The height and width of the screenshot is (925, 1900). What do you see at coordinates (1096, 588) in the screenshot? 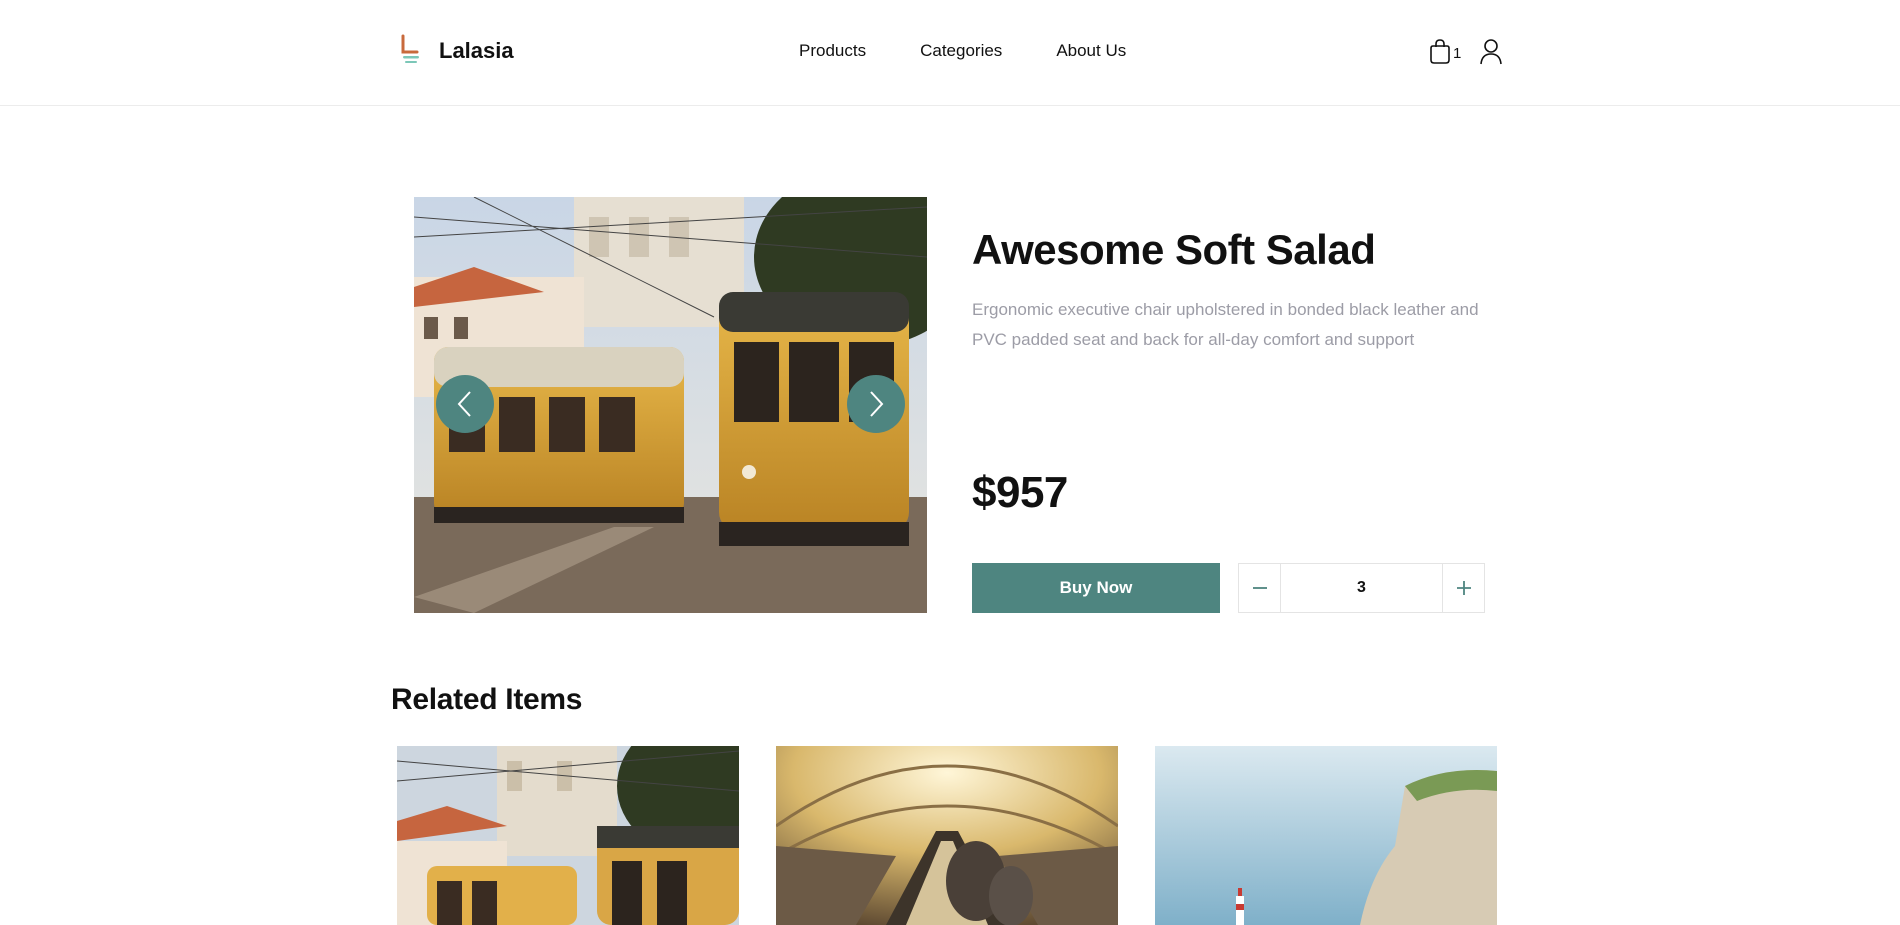
I see `buy-now-button: Buy Now` at bounding box center [1096, 588].